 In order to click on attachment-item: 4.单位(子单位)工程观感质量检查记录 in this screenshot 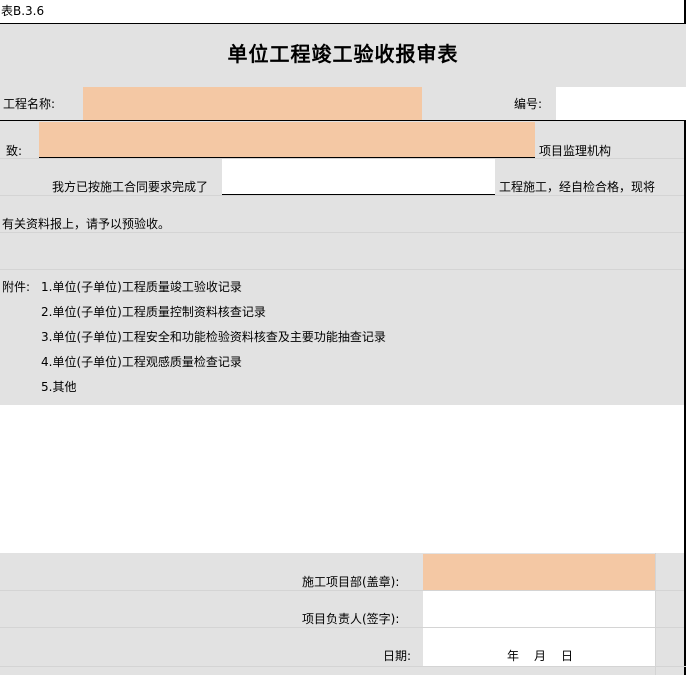, I will do `click(141, 362)`.